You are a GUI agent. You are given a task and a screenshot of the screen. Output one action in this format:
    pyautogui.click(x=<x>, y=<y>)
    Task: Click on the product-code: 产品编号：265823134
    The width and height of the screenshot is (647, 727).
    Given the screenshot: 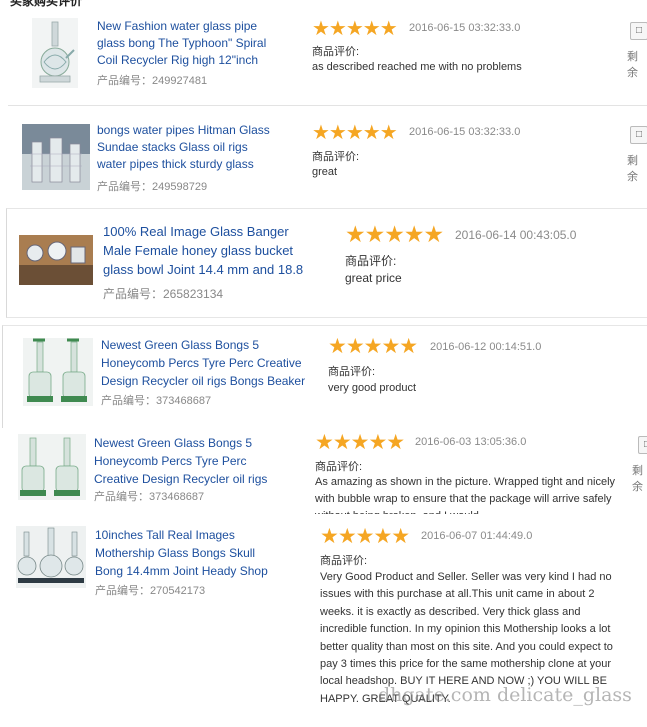 What is the action you would take?
    pyautogui.click(x=163, y=294)
    